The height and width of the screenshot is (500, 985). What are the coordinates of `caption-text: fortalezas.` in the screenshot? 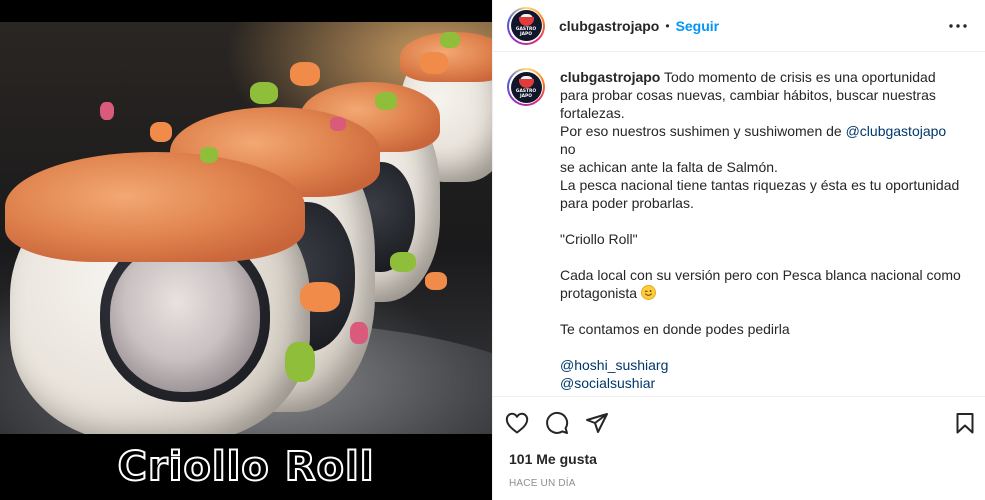 It's located at (592, 113).